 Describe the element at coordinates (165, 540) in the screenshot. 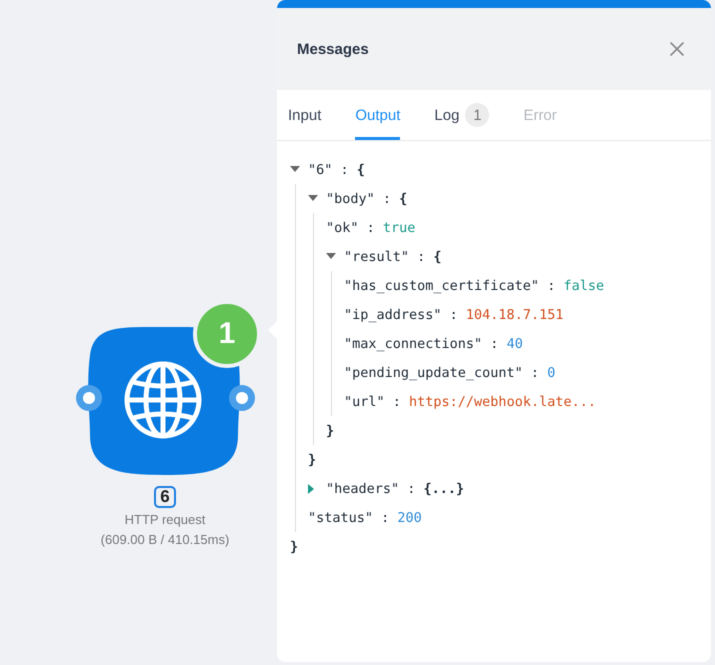

I see `node-stats: (609.00 B / 410.15ms)` at that location.